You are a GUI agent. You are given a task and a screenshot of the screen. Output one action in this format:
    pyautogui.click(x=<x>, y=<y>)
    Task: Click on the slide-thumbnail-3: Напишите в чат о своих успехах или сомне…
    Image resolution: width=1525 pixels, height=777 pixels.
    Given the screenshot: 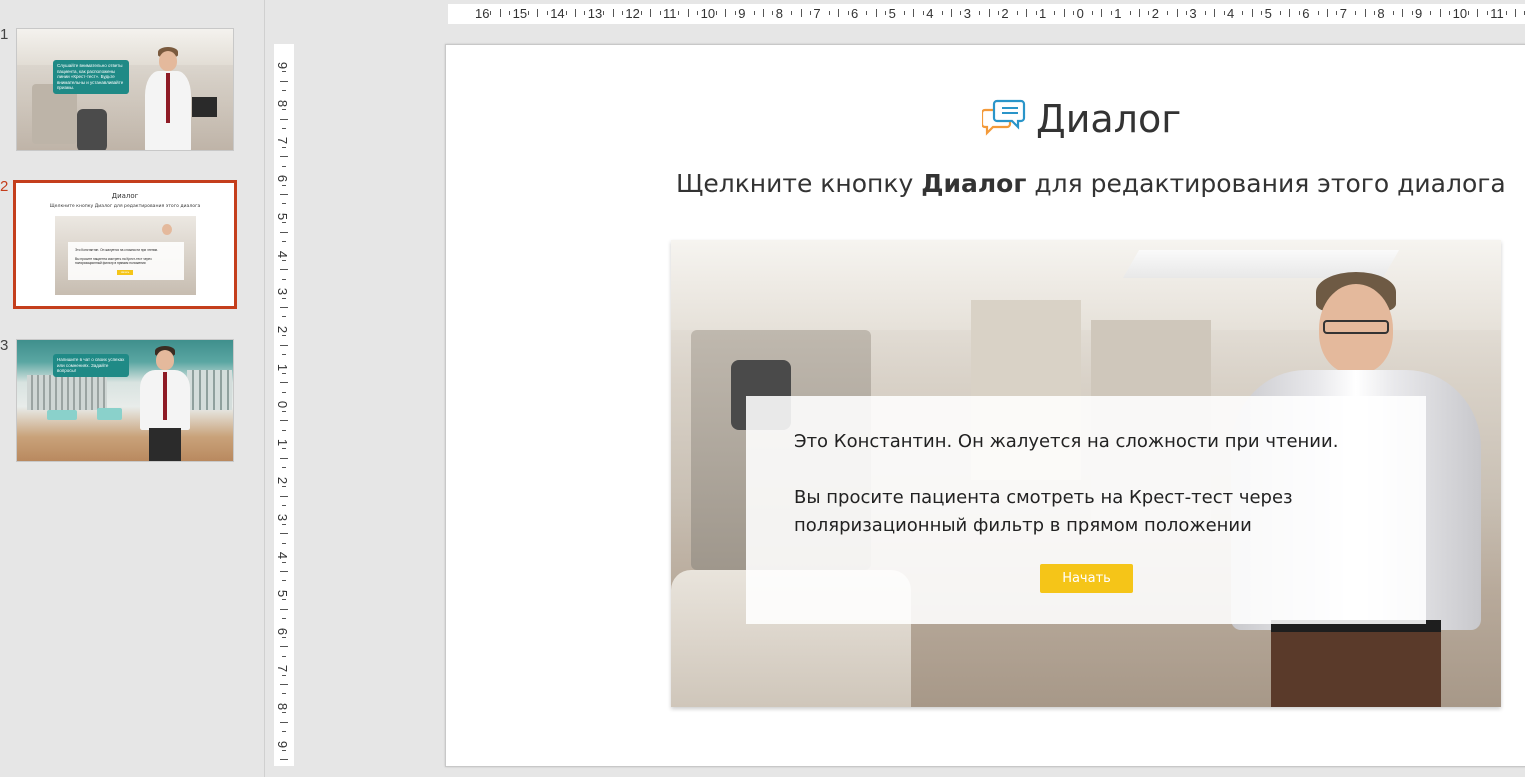 What is the action you would take?
    pyautogui.click(x=125, y=400)
    